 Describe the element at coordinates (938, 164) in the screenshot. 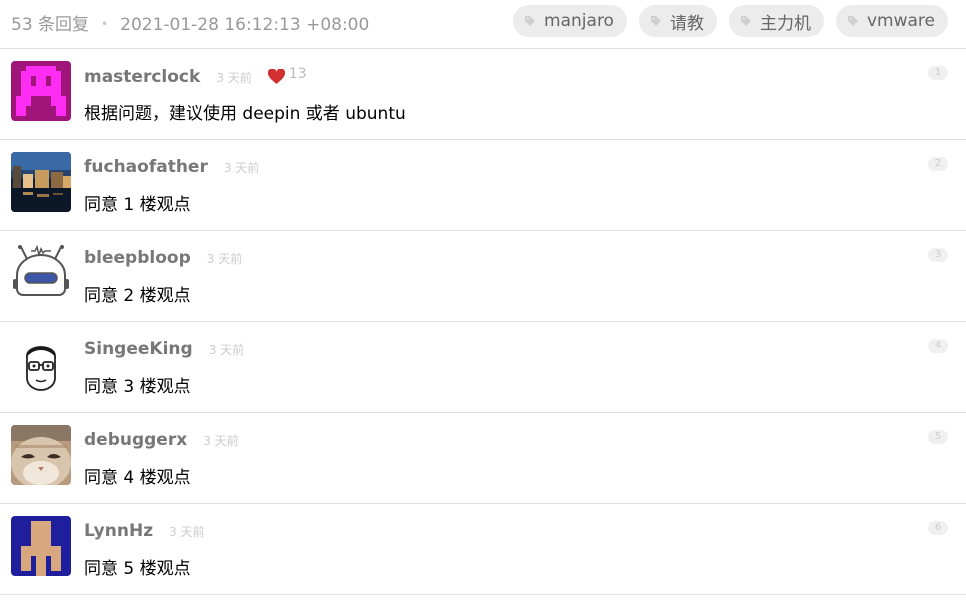

I see `floor-number: 2` at that location.